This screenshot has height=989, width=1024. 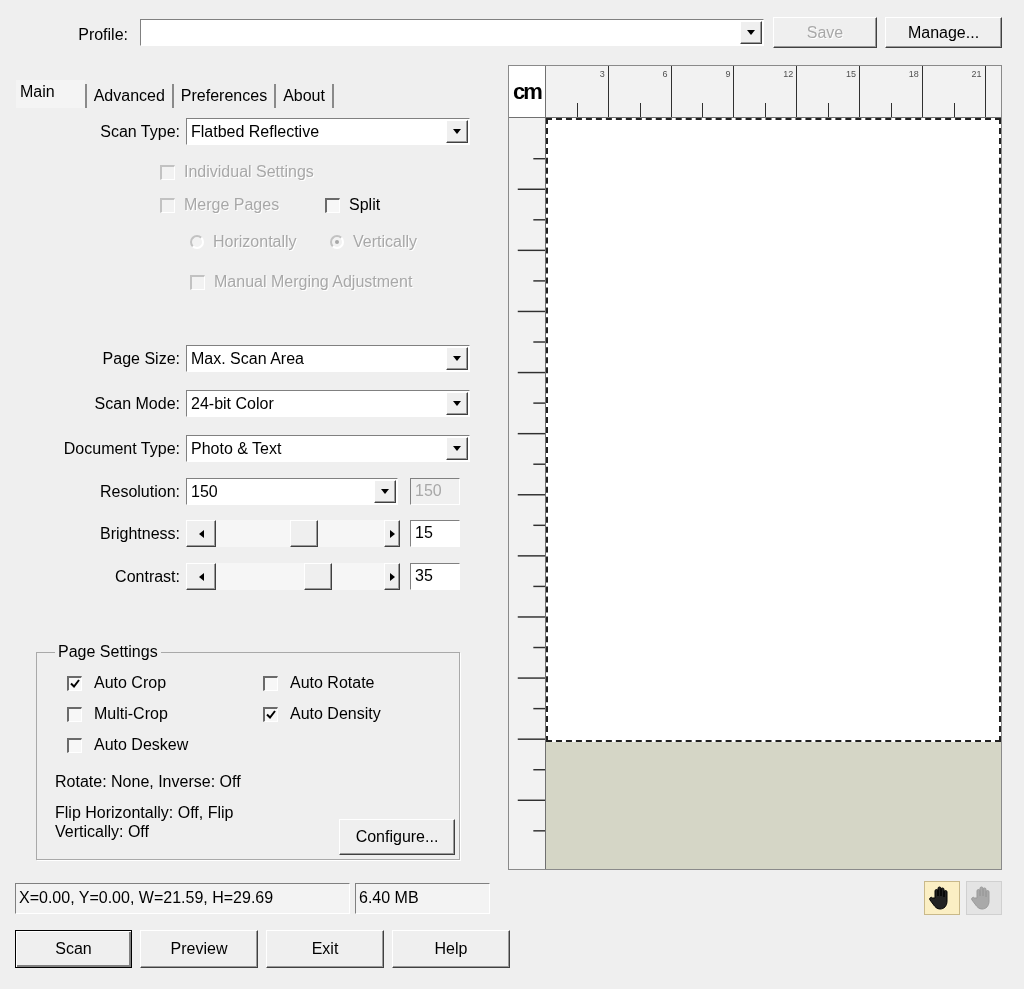 What do you see at coordinates (130, 683) in the screenshot?
I see `checkbox-label: Auto Crop` at bounding box center [130, 683].